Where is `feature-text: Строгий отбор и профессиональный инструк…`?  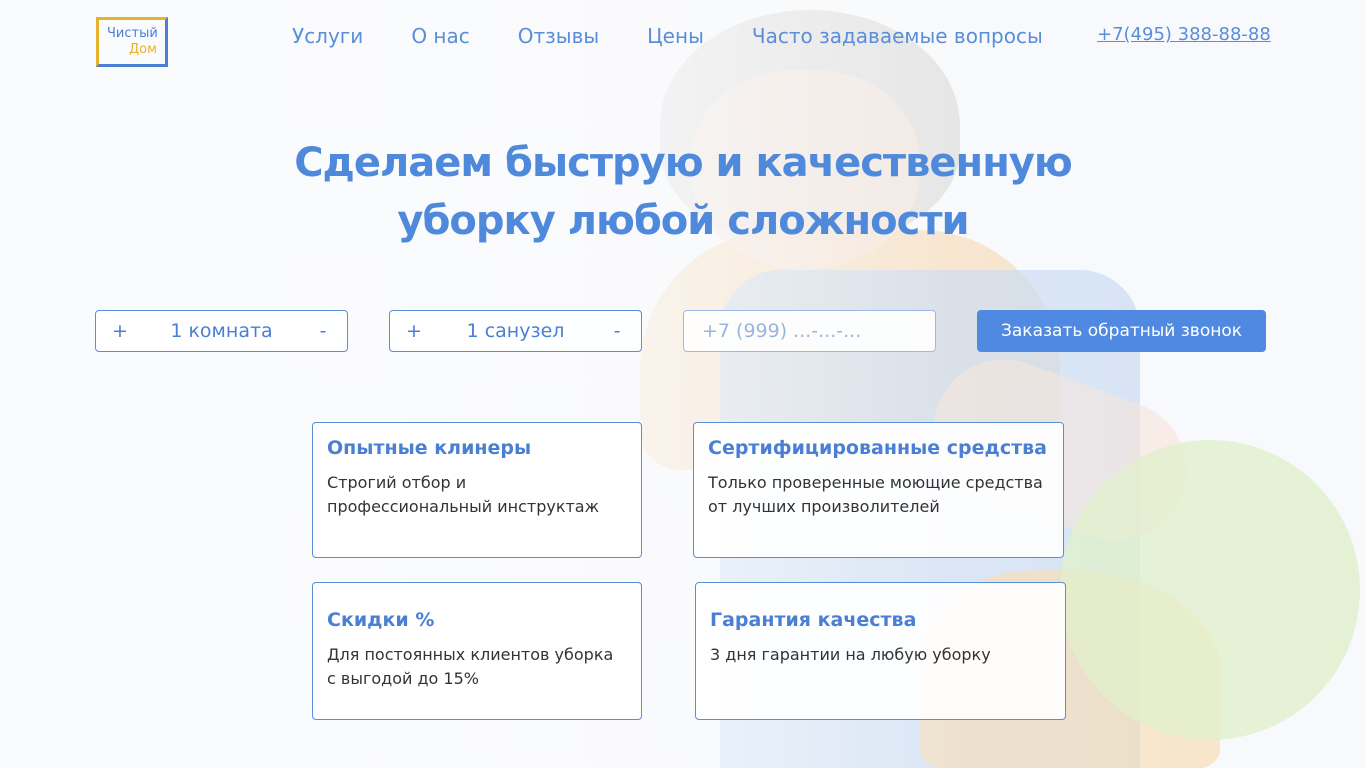
feature-text: Строгий отбор и профессиональный инструк… is located at coordinates (463, 494).